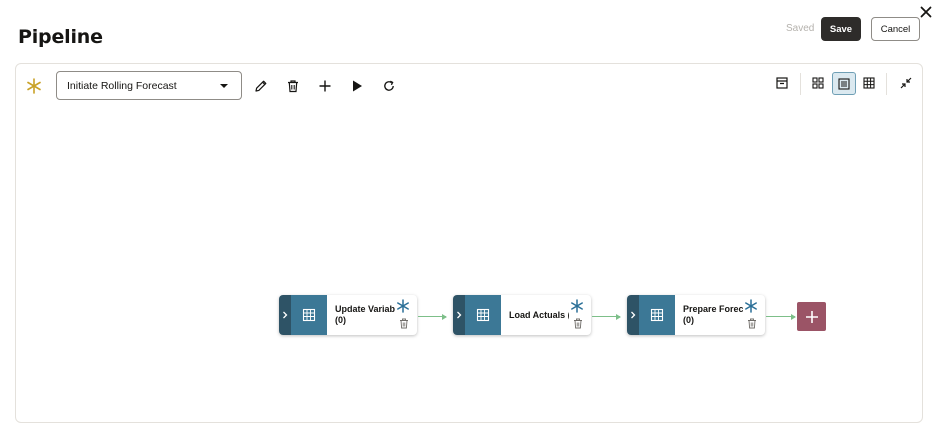 The image size is (938, 431). I want to click on stage-card: Update Variables (0), so click(348, 315).